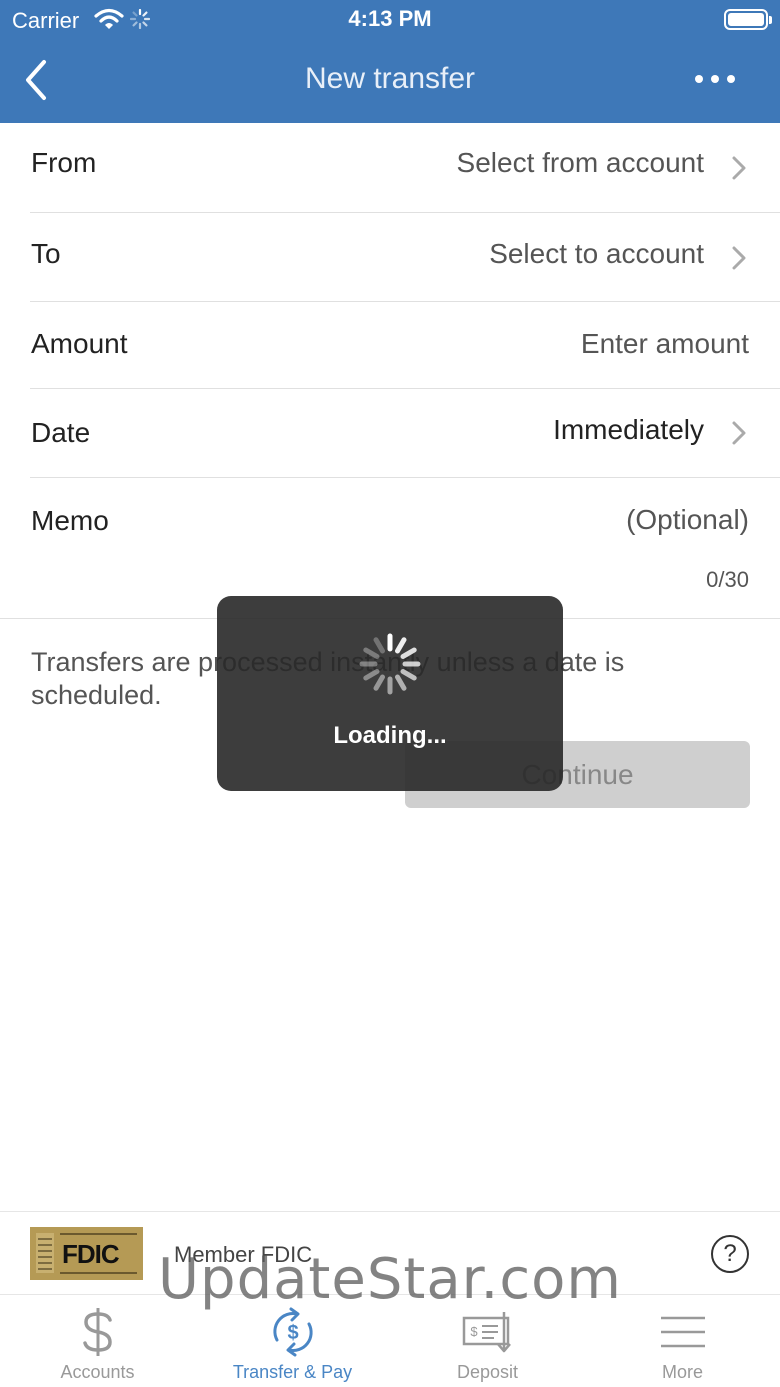  I want to click on tab-accounts-label: Accounts, so click(97, 1372).